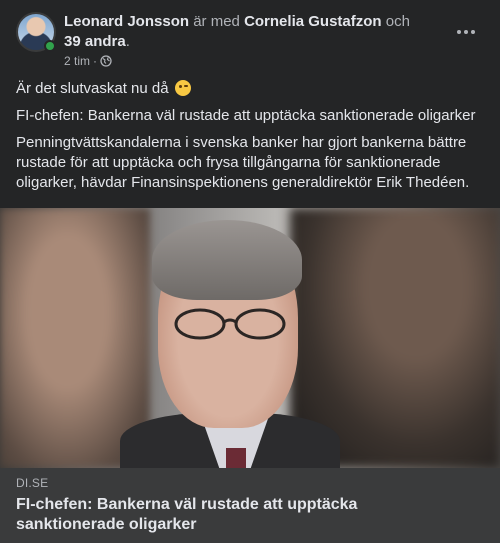 The width and height of the screenshot is (500, 543). I want to click on period: ., so click(127, 41).